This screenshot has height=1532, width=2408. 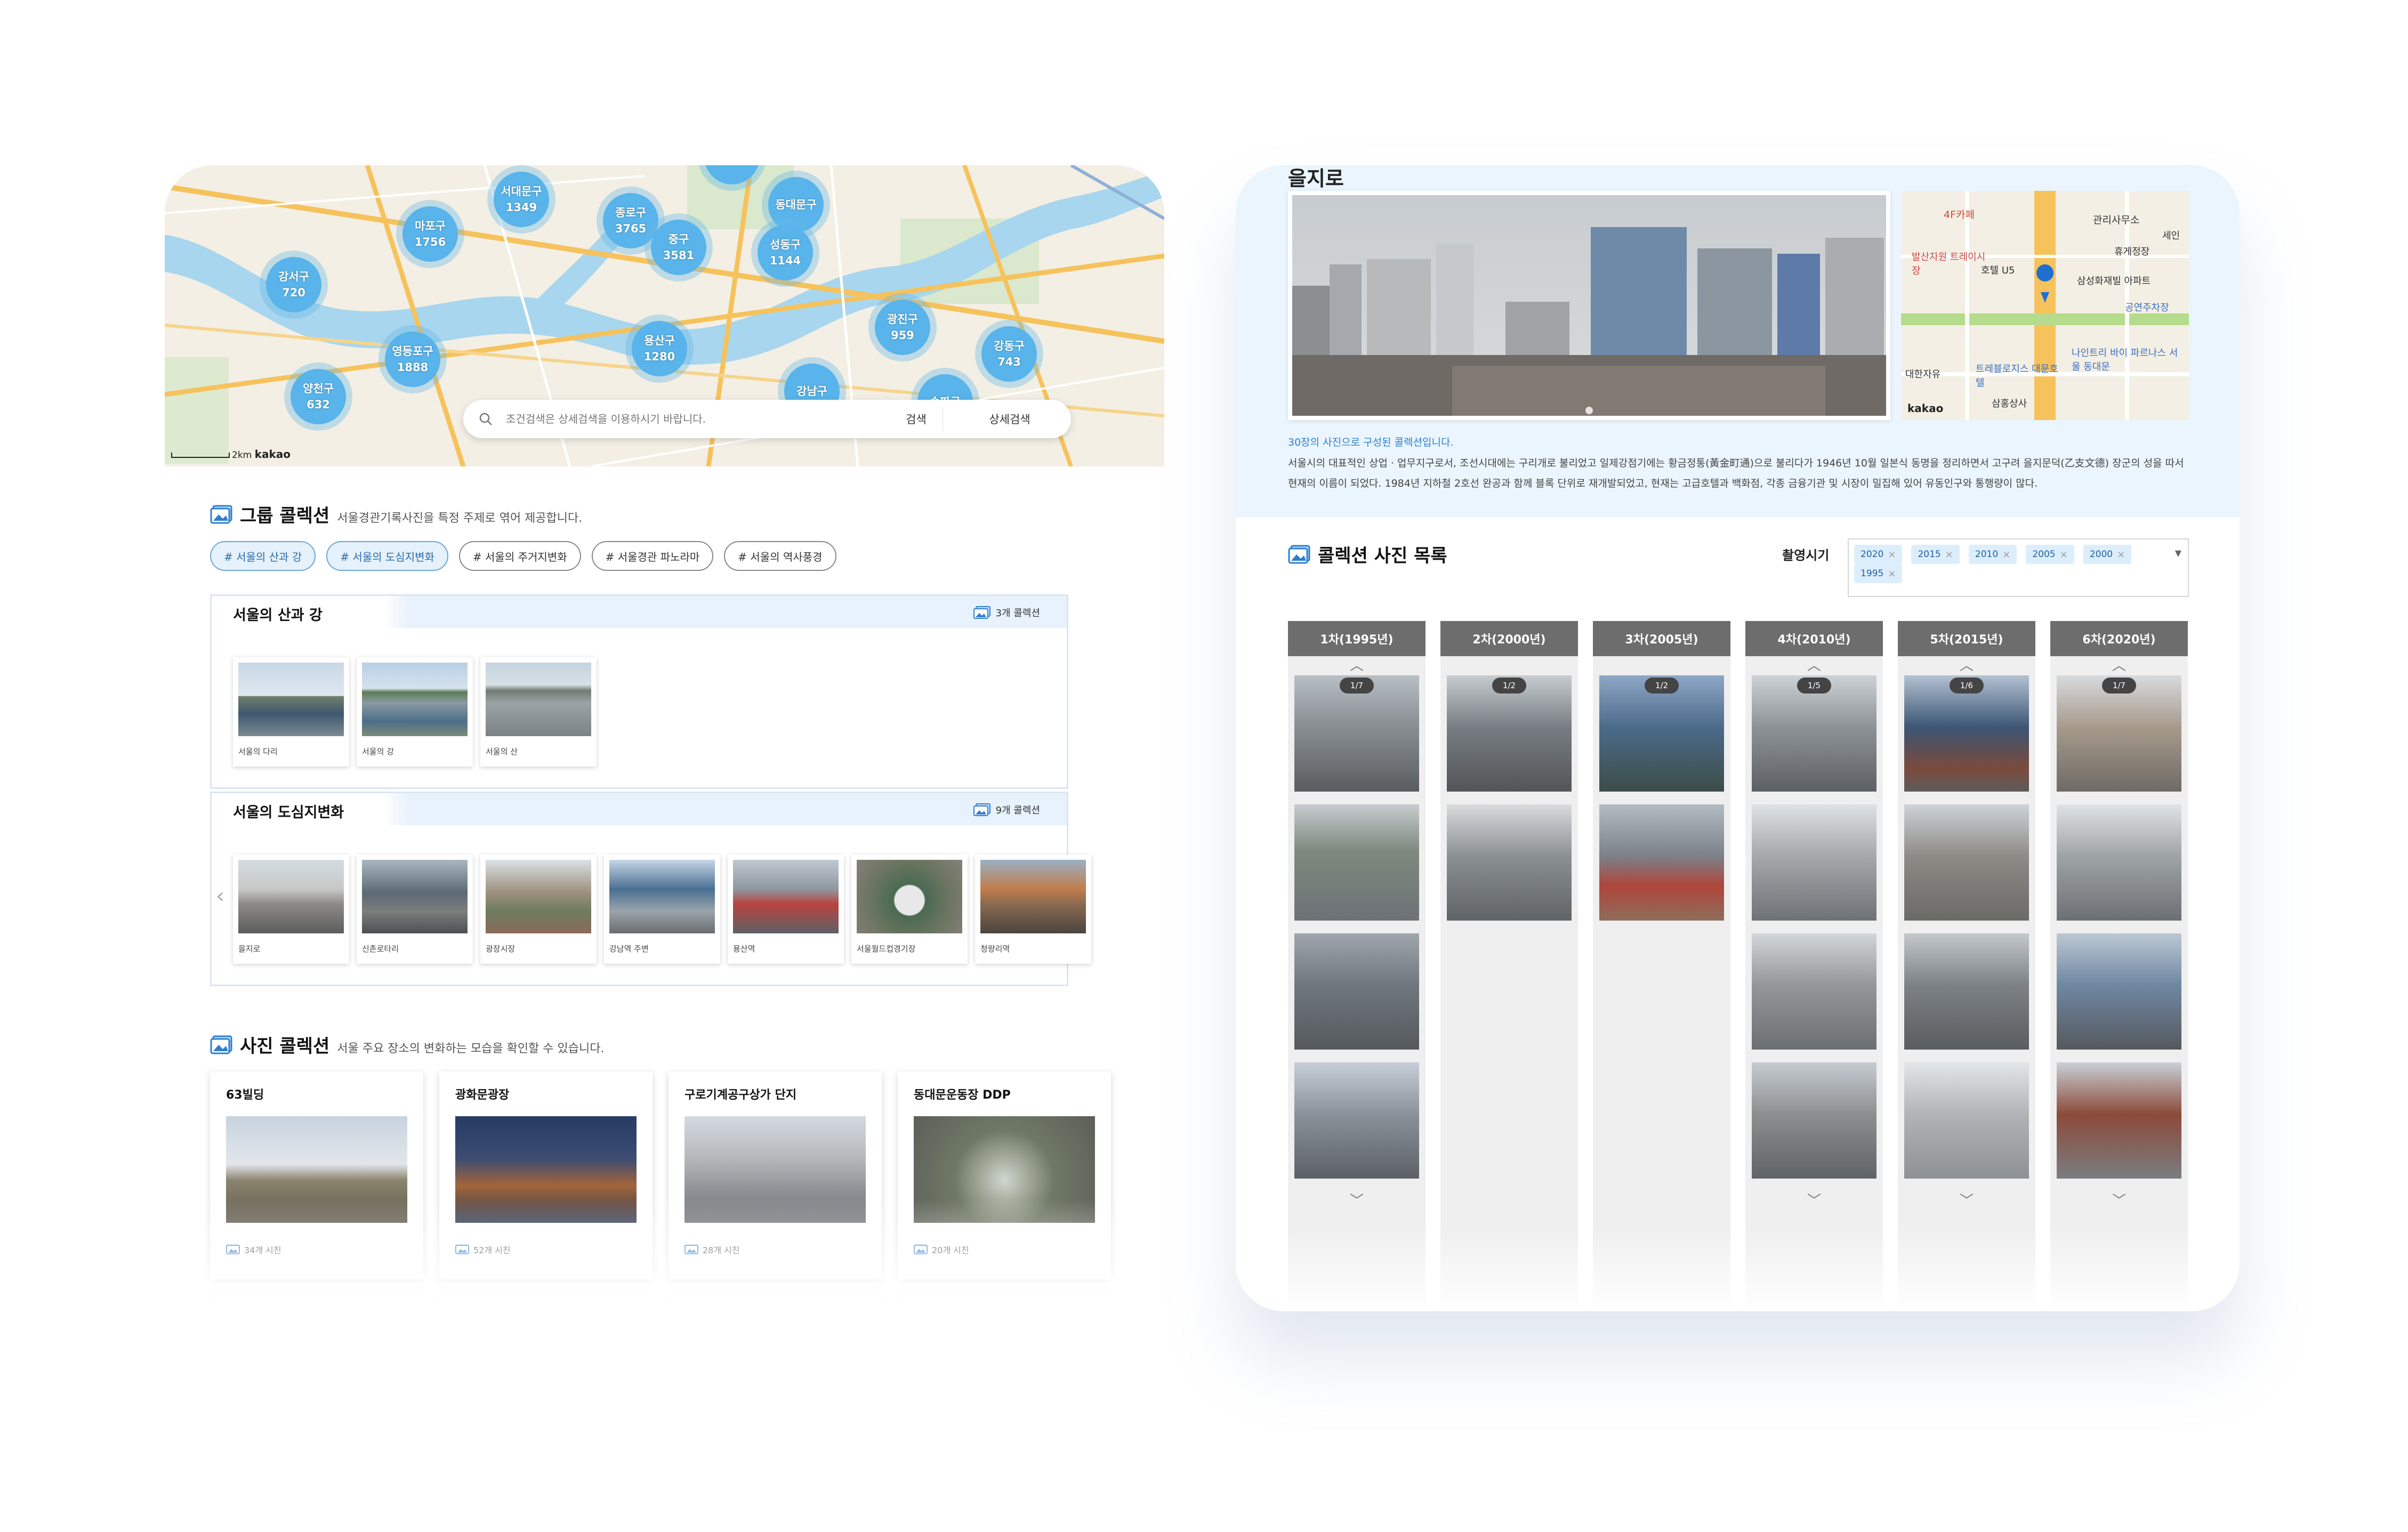 I want to click on thumb-caption: 청량리역, so click(x=995, y=949).